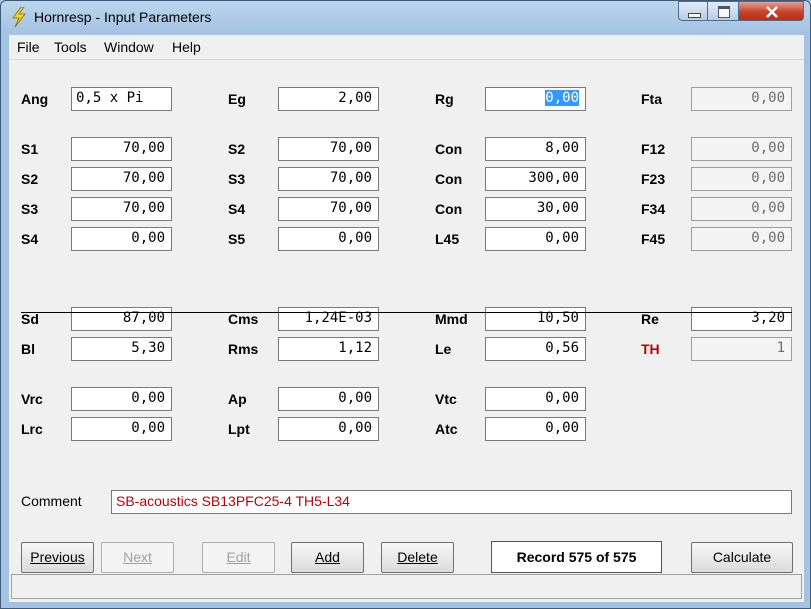  What do you see at coordinates (32, 399) in the screenshot?
I see `label-vrc: Vrc` at bounding box center [32, 399].